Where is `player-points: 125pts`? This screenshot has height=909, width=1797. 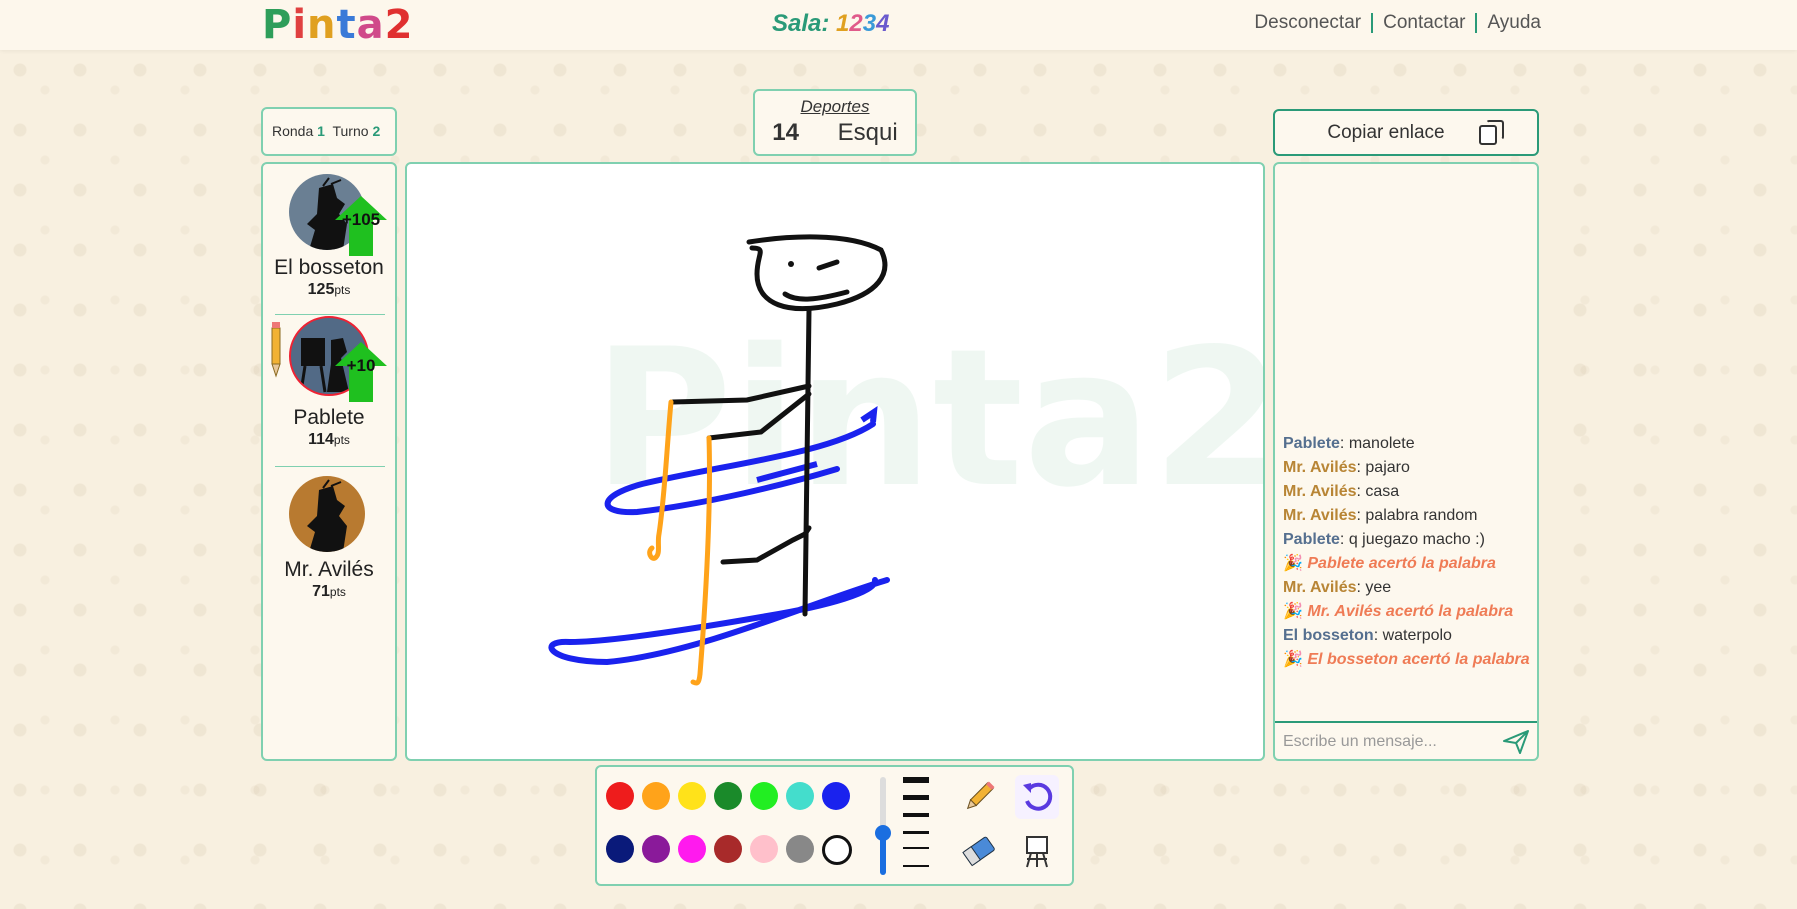 player-points: 125pts is located at coordinates (329, 290).